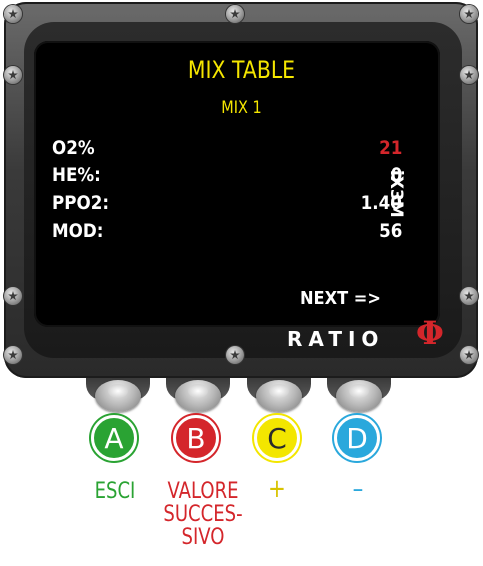 This screenshot has width=483, height=566. Describe the element at coordinates (277, 489) in the screenshot. I see `button-c-action: +` at that location.